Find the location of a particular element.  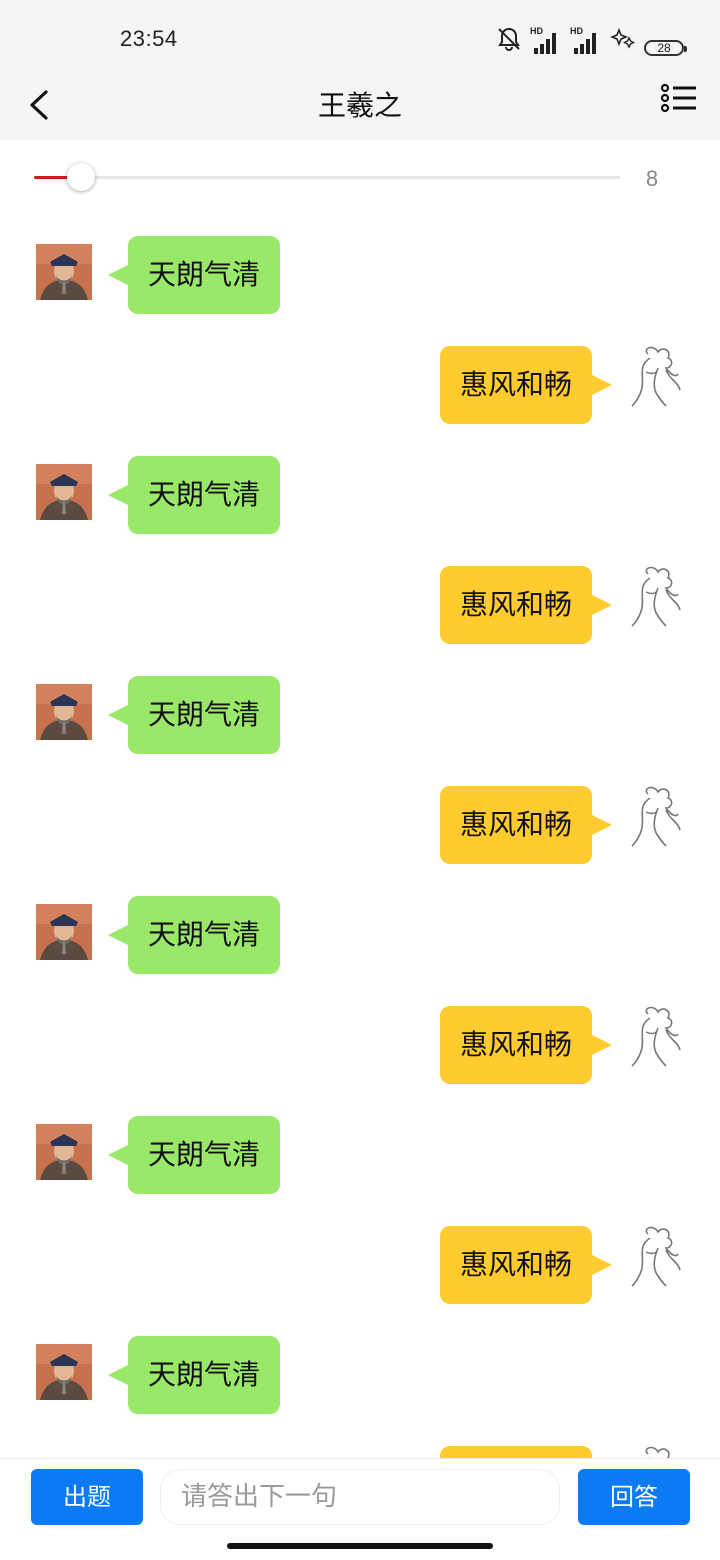

bottom-bar: 出题 回答 is located at coordinates (360, 1509).